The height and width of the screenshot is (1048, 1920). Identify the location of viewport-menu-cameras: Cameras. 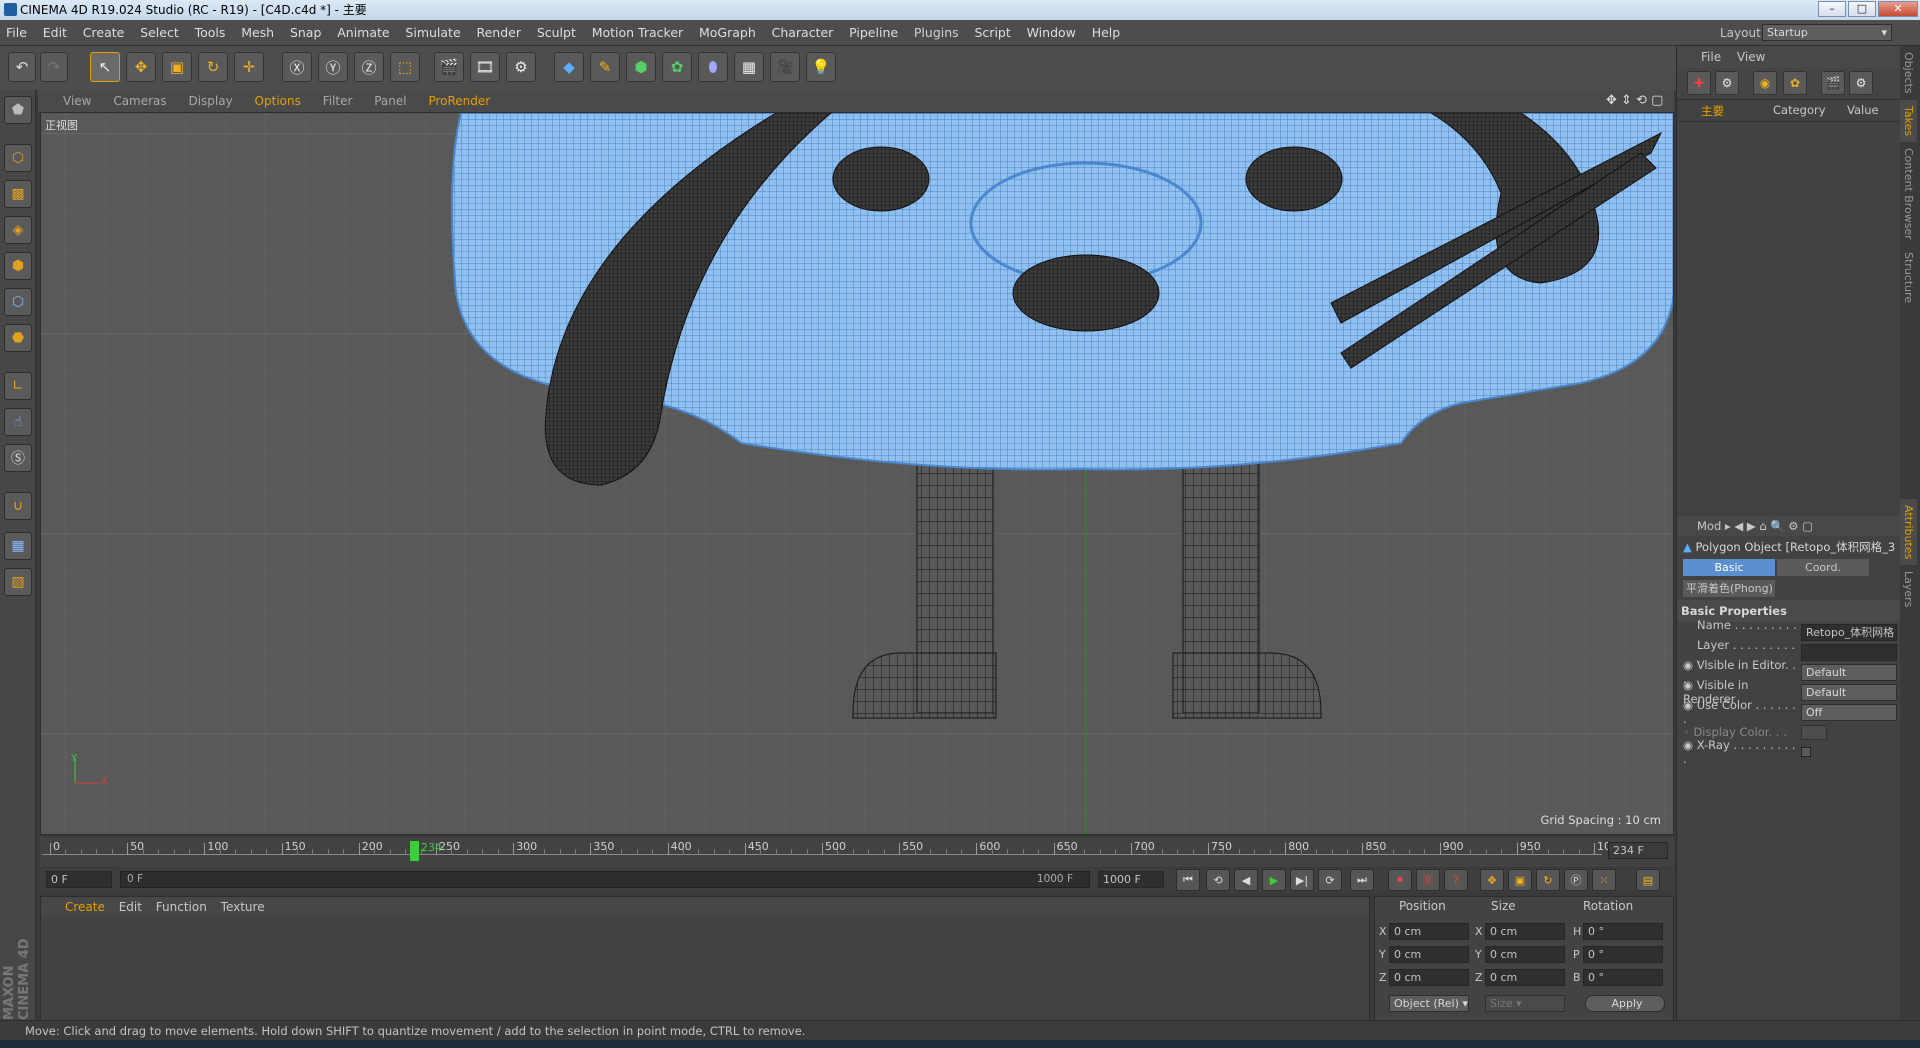
(139, 101).